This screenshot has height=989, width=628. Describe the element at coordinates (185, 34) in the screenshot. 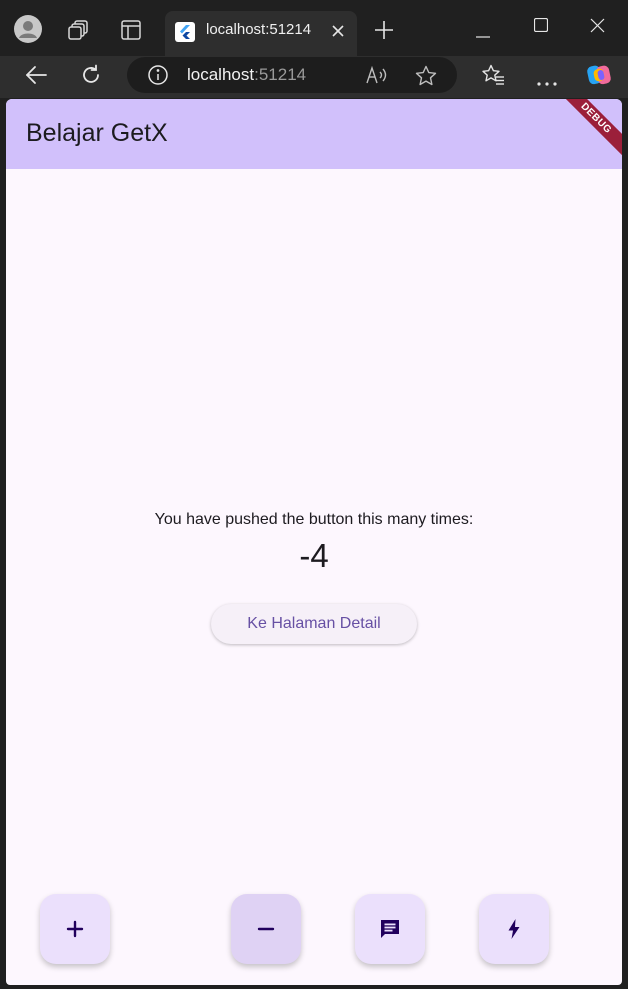

I see `flutter-favicon-icon` at that location.